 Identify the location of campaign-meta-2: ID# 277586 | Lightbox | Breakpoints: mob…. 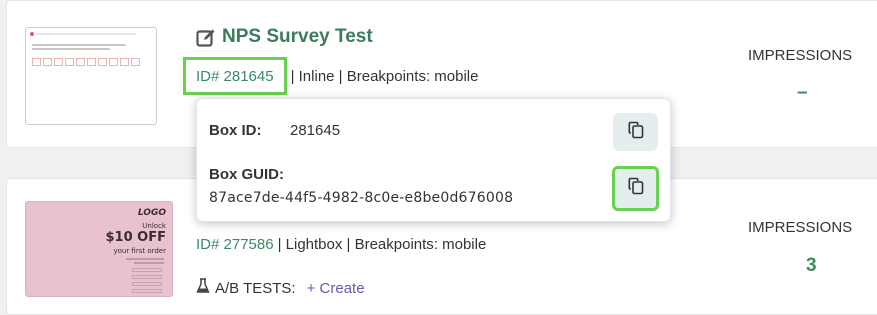
(341, 244).